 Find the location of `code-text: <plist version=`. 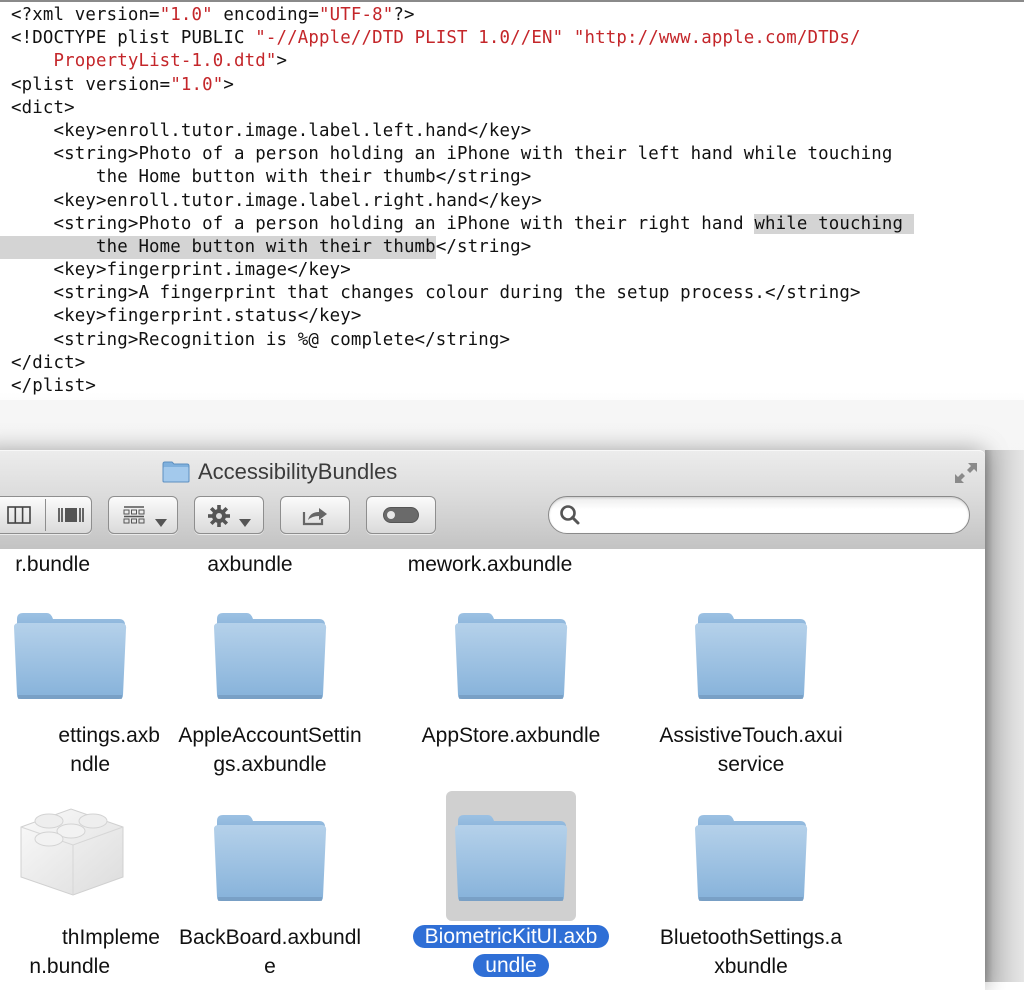

code-text: <plist version= is located at coordinates (91, 84).